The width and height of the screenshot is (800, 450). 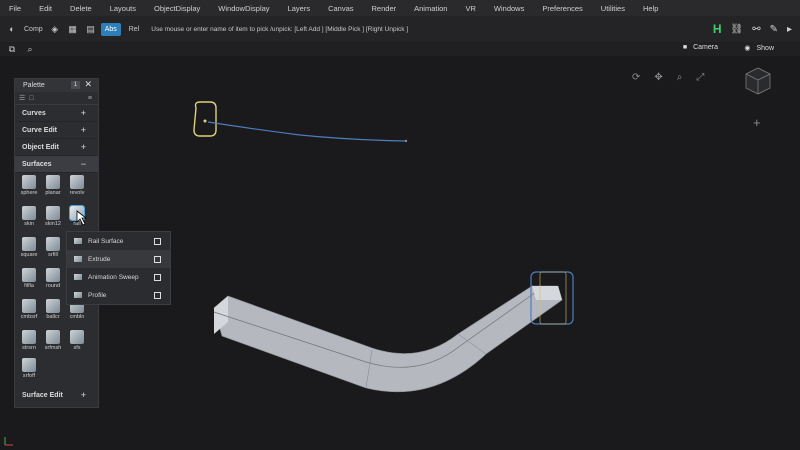 I want to click on menu-layers: Layers, so click(x=299, y=8).